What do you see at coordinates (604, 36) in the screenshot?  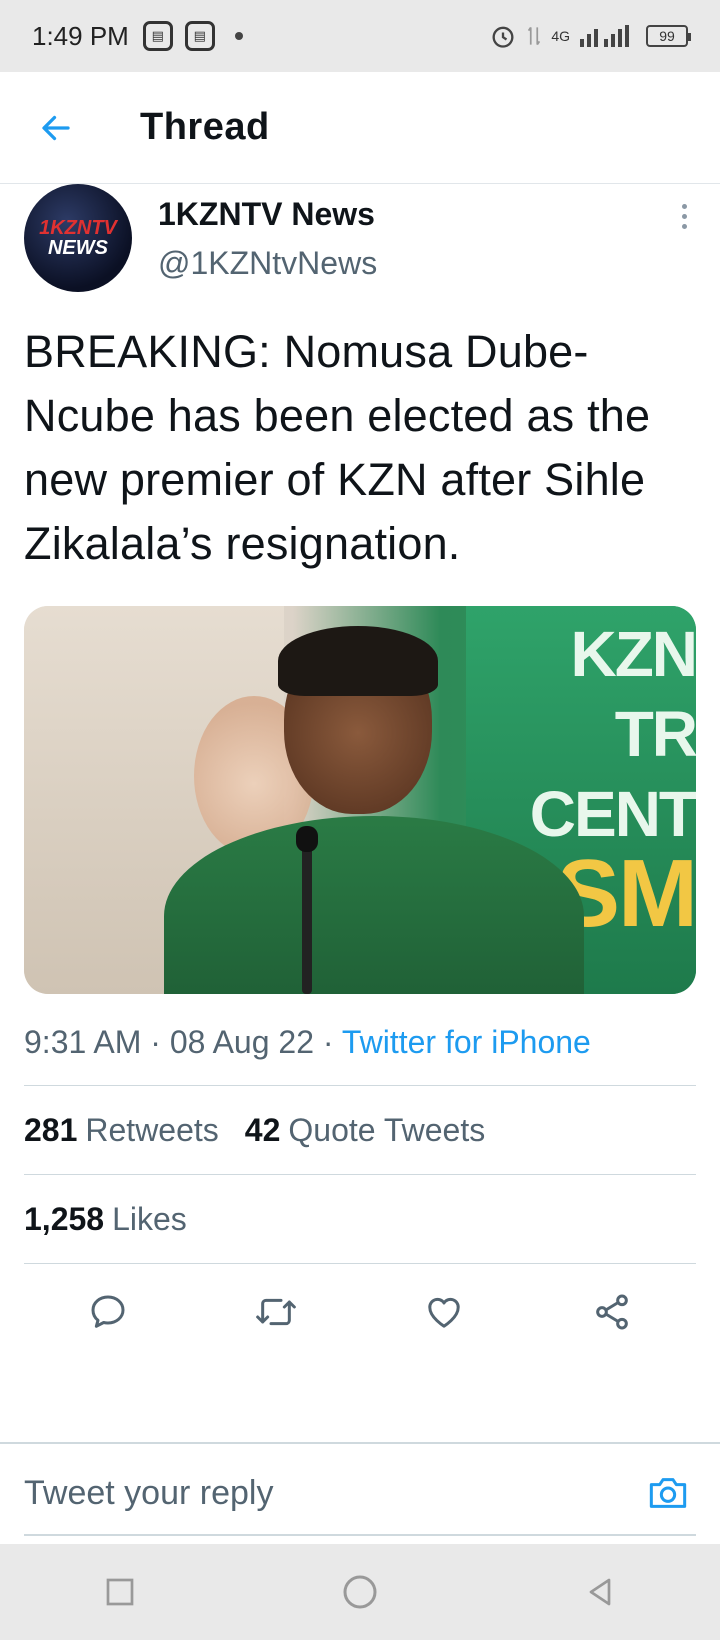 I see `signal-icon` at bounding box center [604, 36].